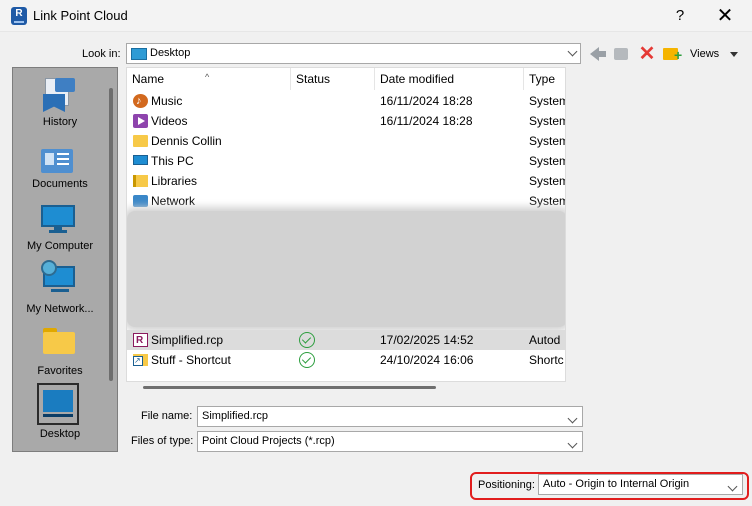  What do you see at coordinates (647, 54) in the screenshot?
I see `delete-icon: ✕` at bounding box center [647, 54].